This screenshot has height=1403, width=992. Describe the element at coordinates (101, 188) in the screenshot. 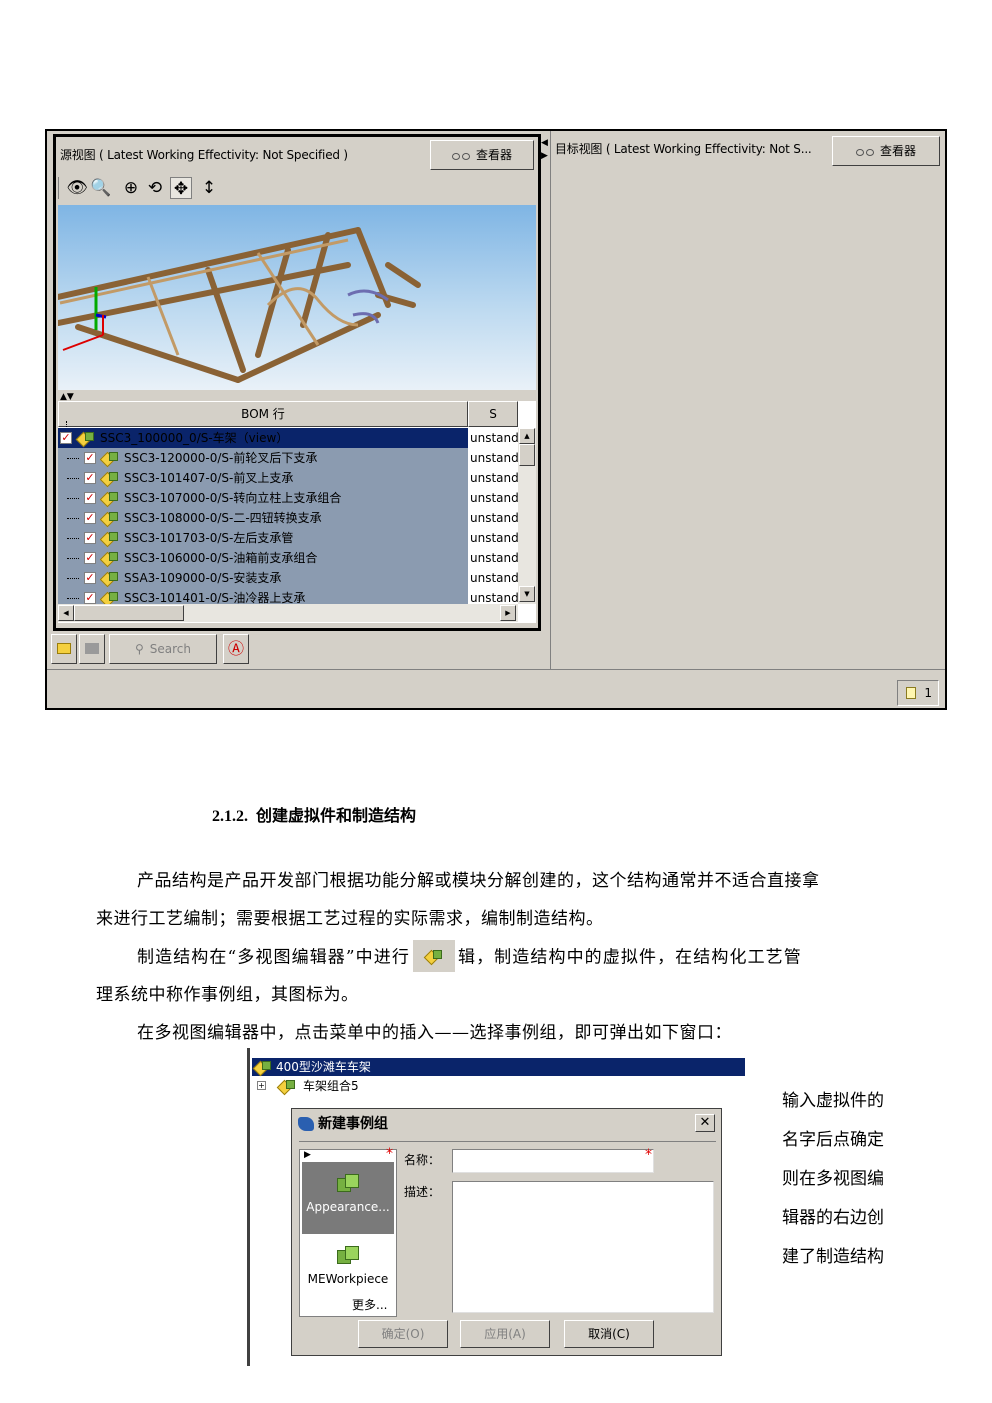

I see `zoom-icon: 🔍` at that location.